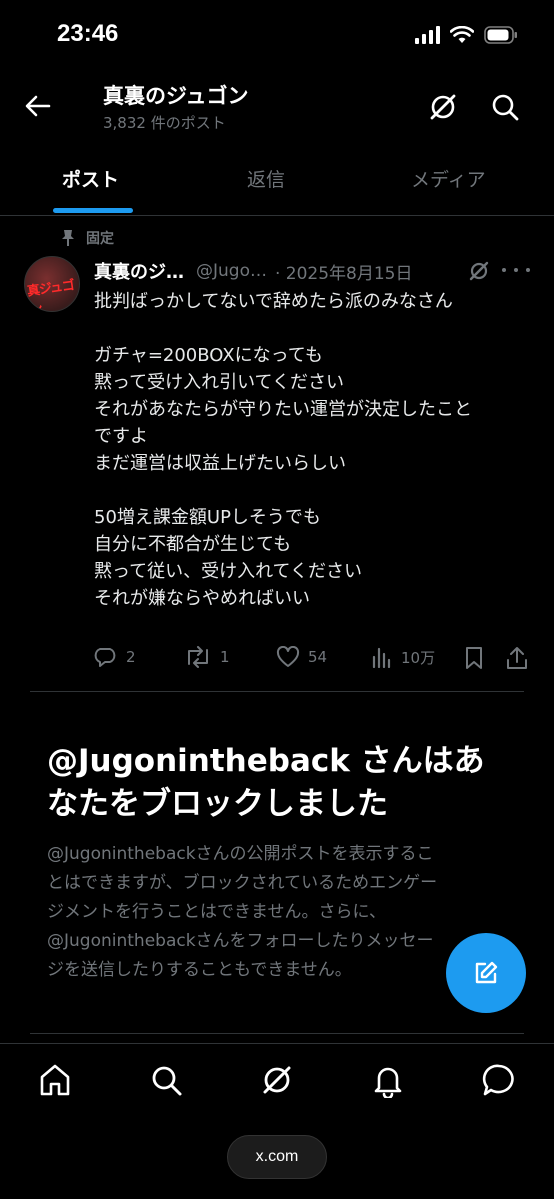 The height and width of the screenshot is (1199, 554). I want to click on compose-icon, so click(486, 972).